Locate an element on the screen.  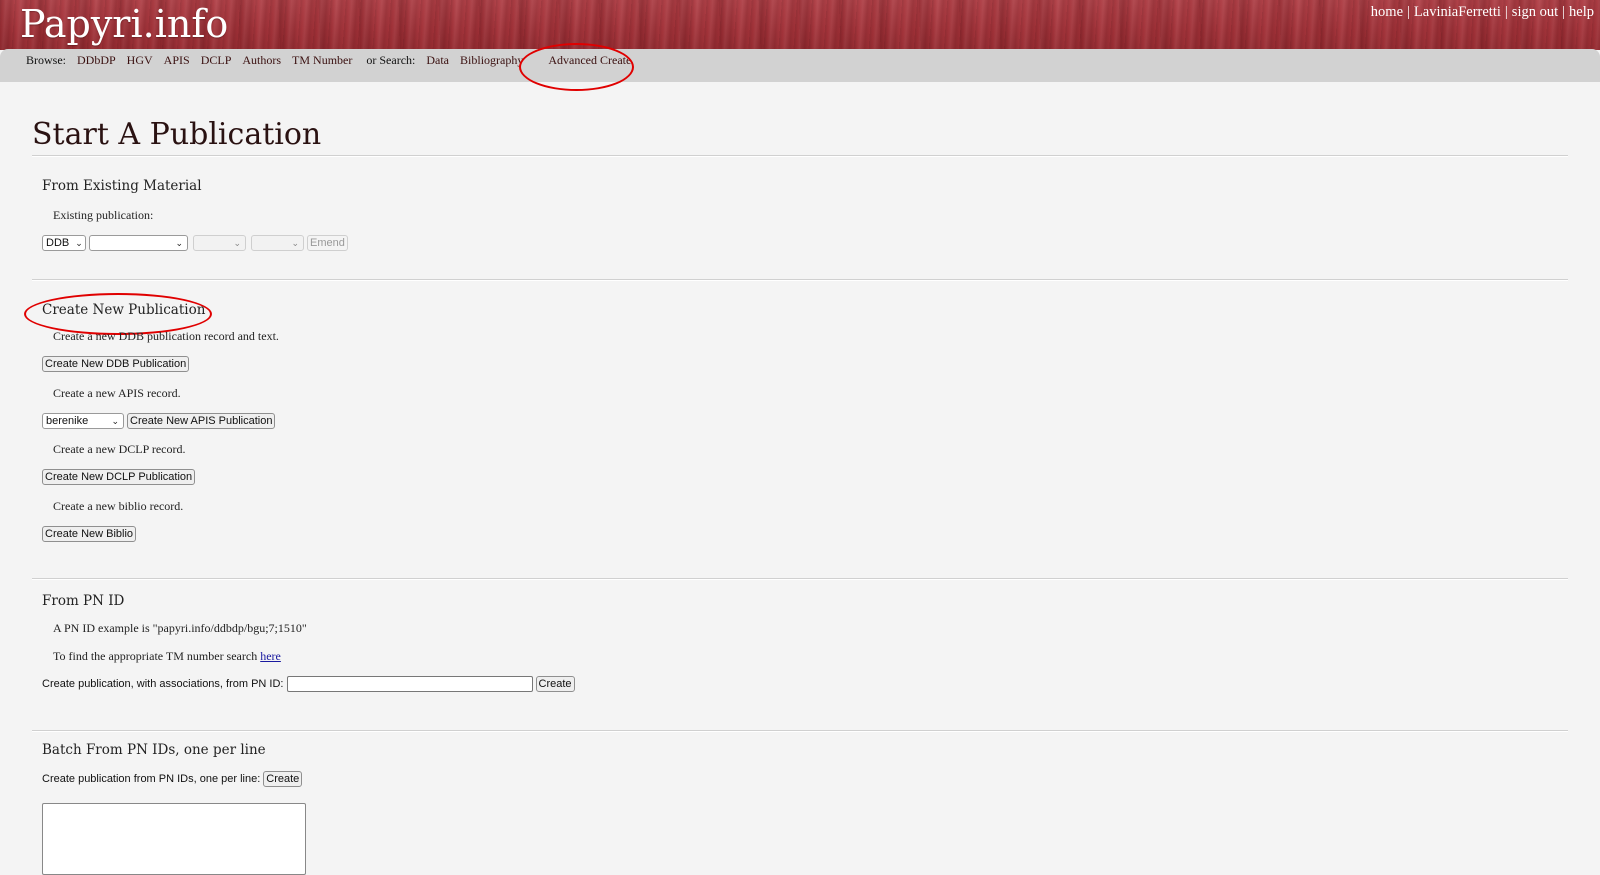
apis-collection-select: berenike ⌄ is located at coordinates (83, 421).